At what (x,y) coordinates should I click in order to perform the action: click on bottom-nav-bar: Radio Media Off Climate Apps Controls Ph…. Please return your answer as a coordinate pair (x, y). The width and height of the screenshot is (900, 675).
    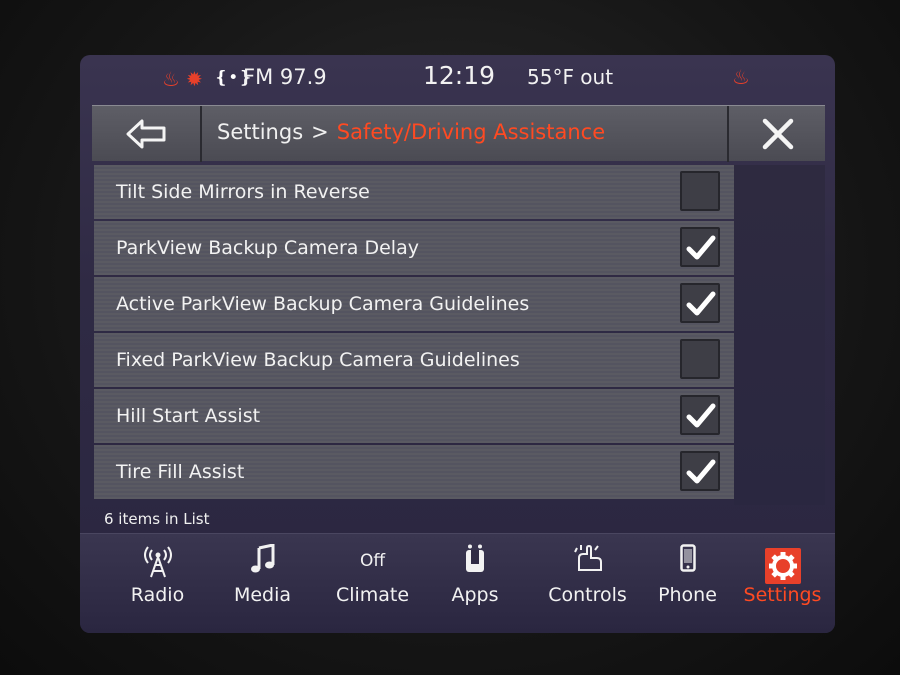
    Looking at the image, I should click on (457, 583).